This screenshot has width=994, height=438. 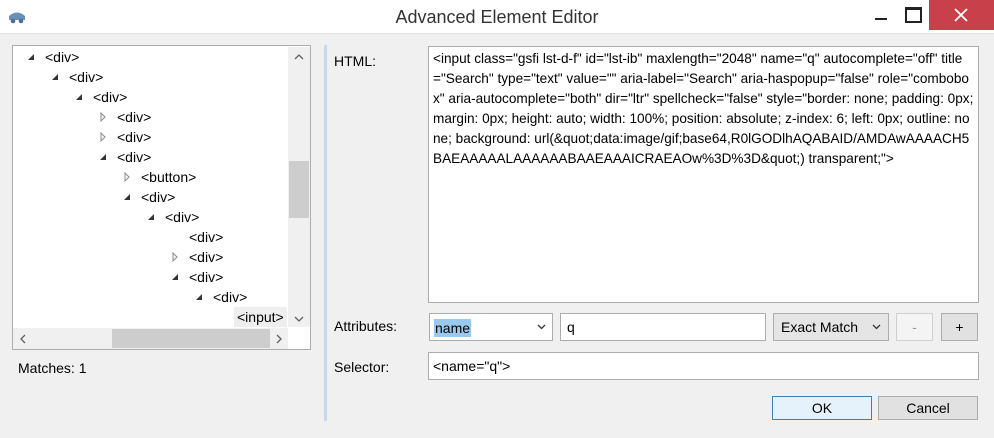 What do you see at coordinates (928, 408) in the screenshot?
I see `cancel-button: Cancel` at bounding box center [928, 408].